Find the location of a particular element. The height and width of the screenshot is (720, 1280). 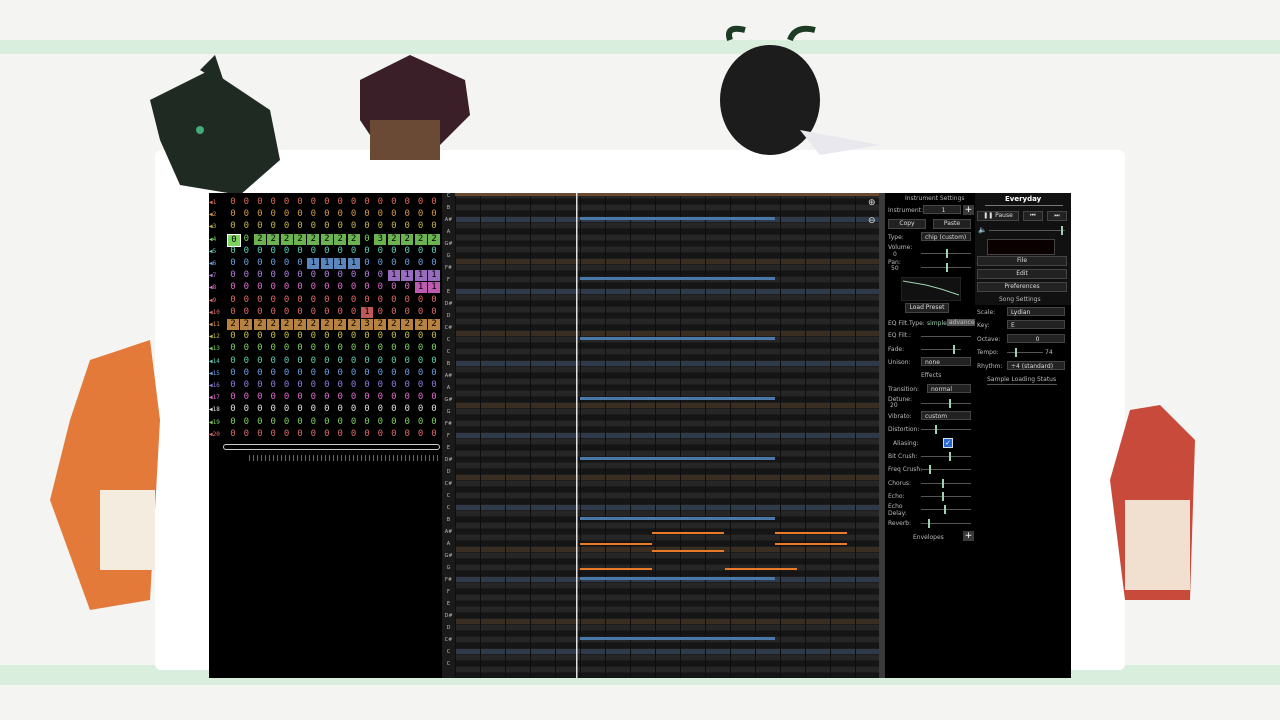

channel-label: ◀2 is located at coordinates (217, 215).